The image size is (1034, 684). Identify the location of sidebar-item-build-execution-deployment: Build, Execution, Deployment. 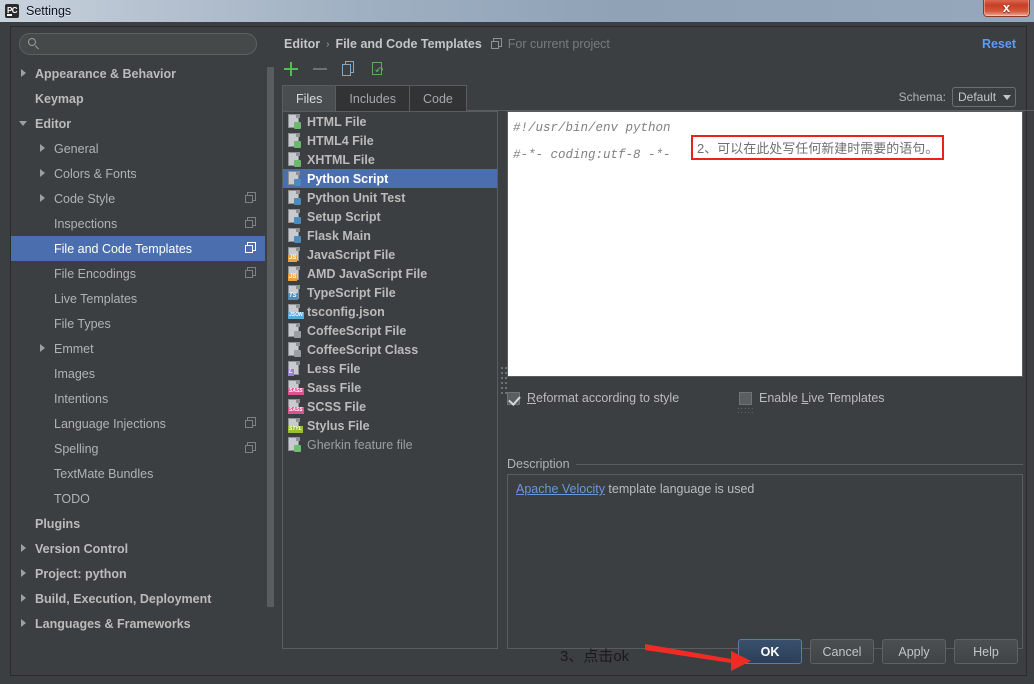
(138, 598).